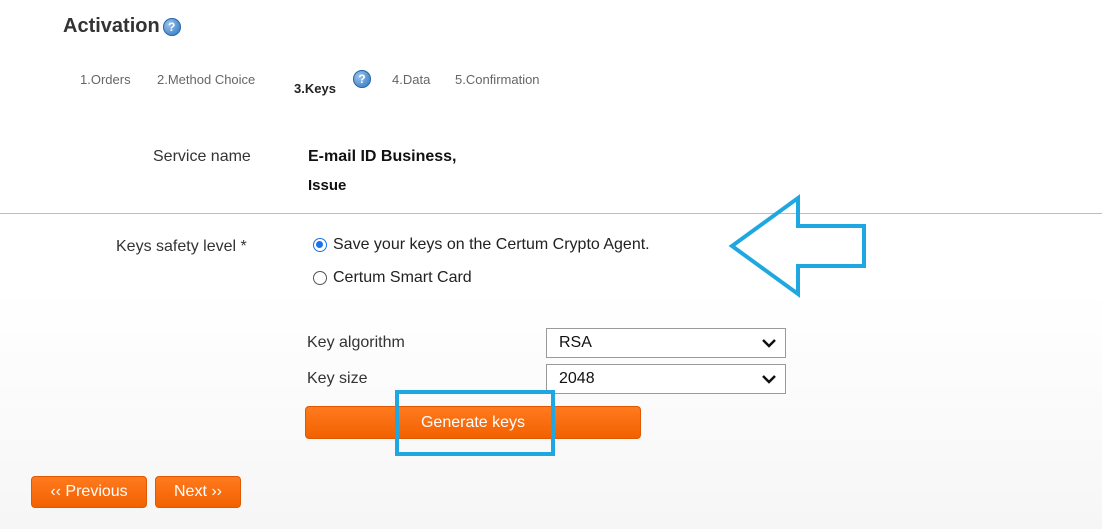 The image size is (1102, 529). I want to click on next-button: Next ››, so click(198, 492).